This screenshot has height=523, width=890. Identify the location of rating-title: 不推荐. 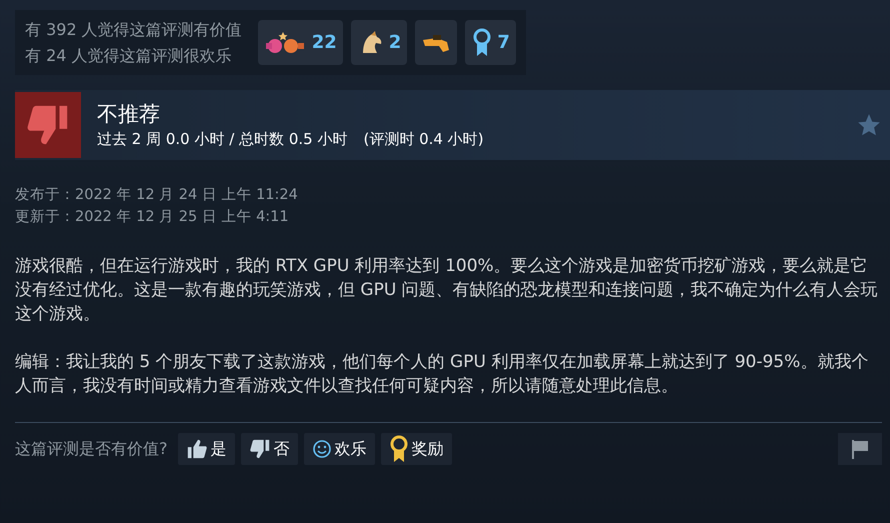
(129, 114).